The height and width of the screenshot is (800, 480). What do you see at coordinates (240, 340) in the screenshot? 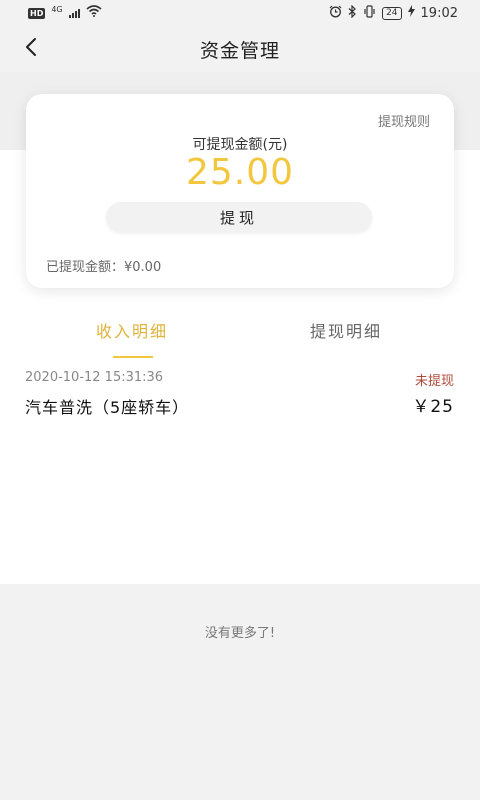
I see `detail-tabs: 收入明细 提现明细` at bounding box center [240, 340].